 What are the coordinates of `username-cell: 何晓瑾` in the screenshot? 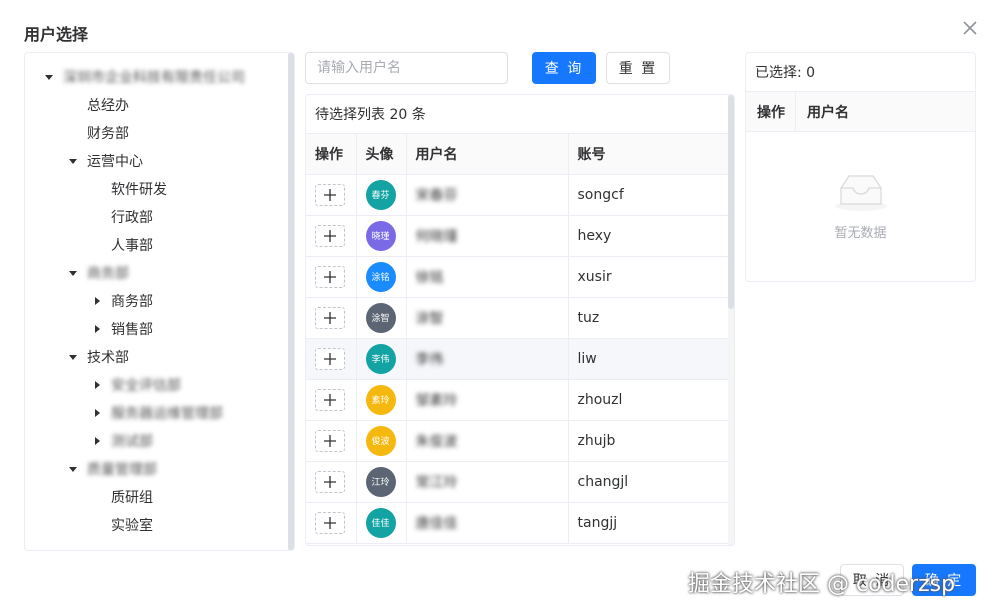 It's located at (487, 236).